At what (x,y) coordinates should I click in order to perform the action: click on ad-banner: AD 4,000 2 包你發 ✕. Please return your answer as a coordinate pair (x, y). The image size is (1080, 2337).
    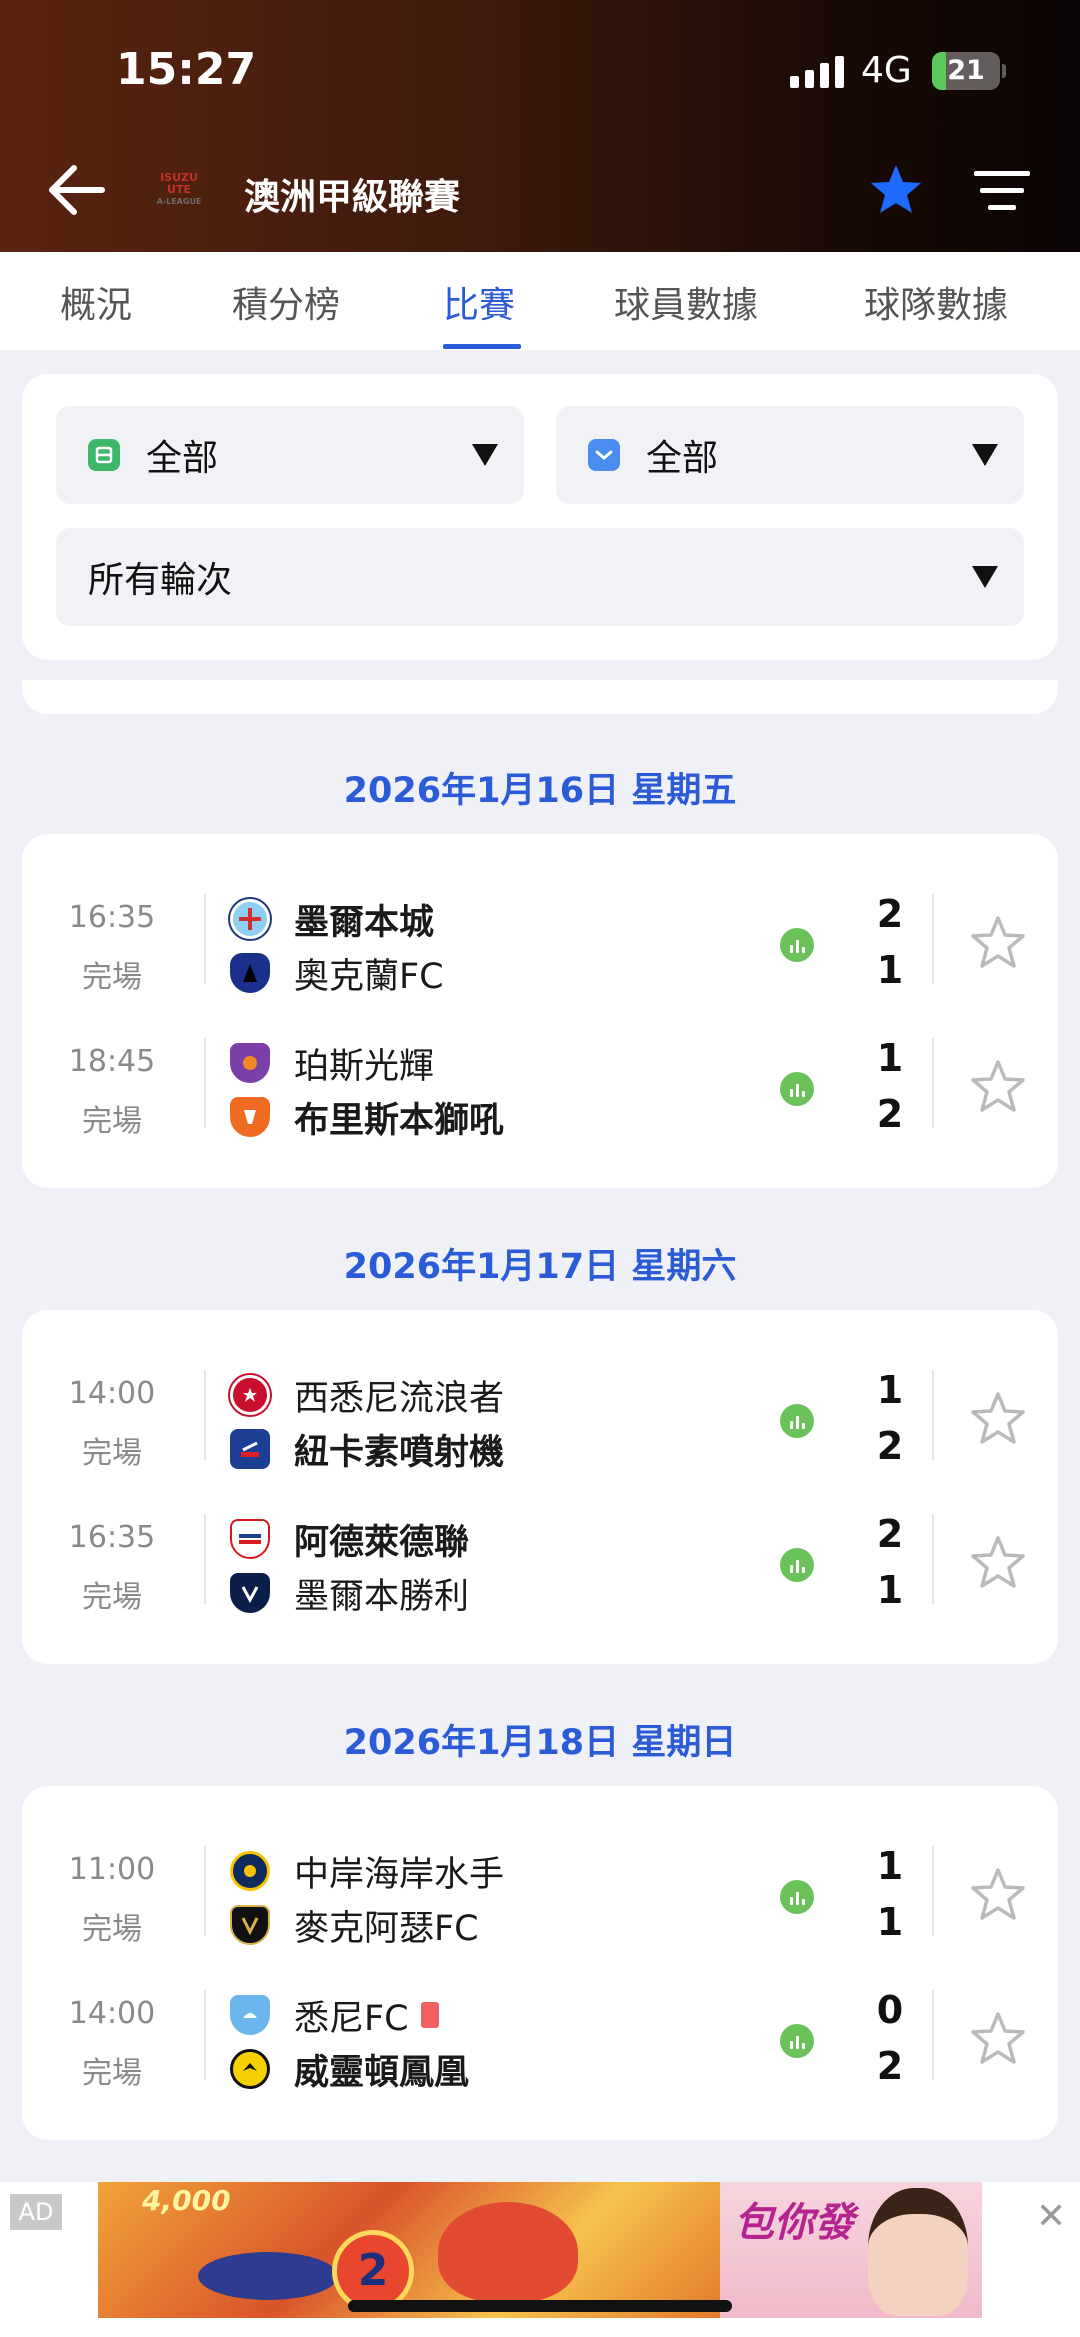
    Looking at the image, I should click on (540, 2259).